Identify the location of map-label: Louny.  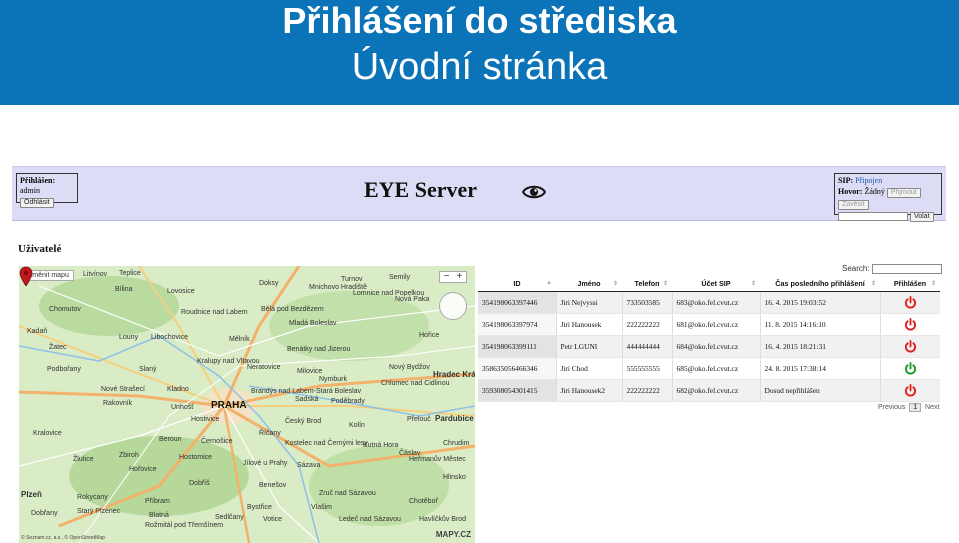
(129, 337).